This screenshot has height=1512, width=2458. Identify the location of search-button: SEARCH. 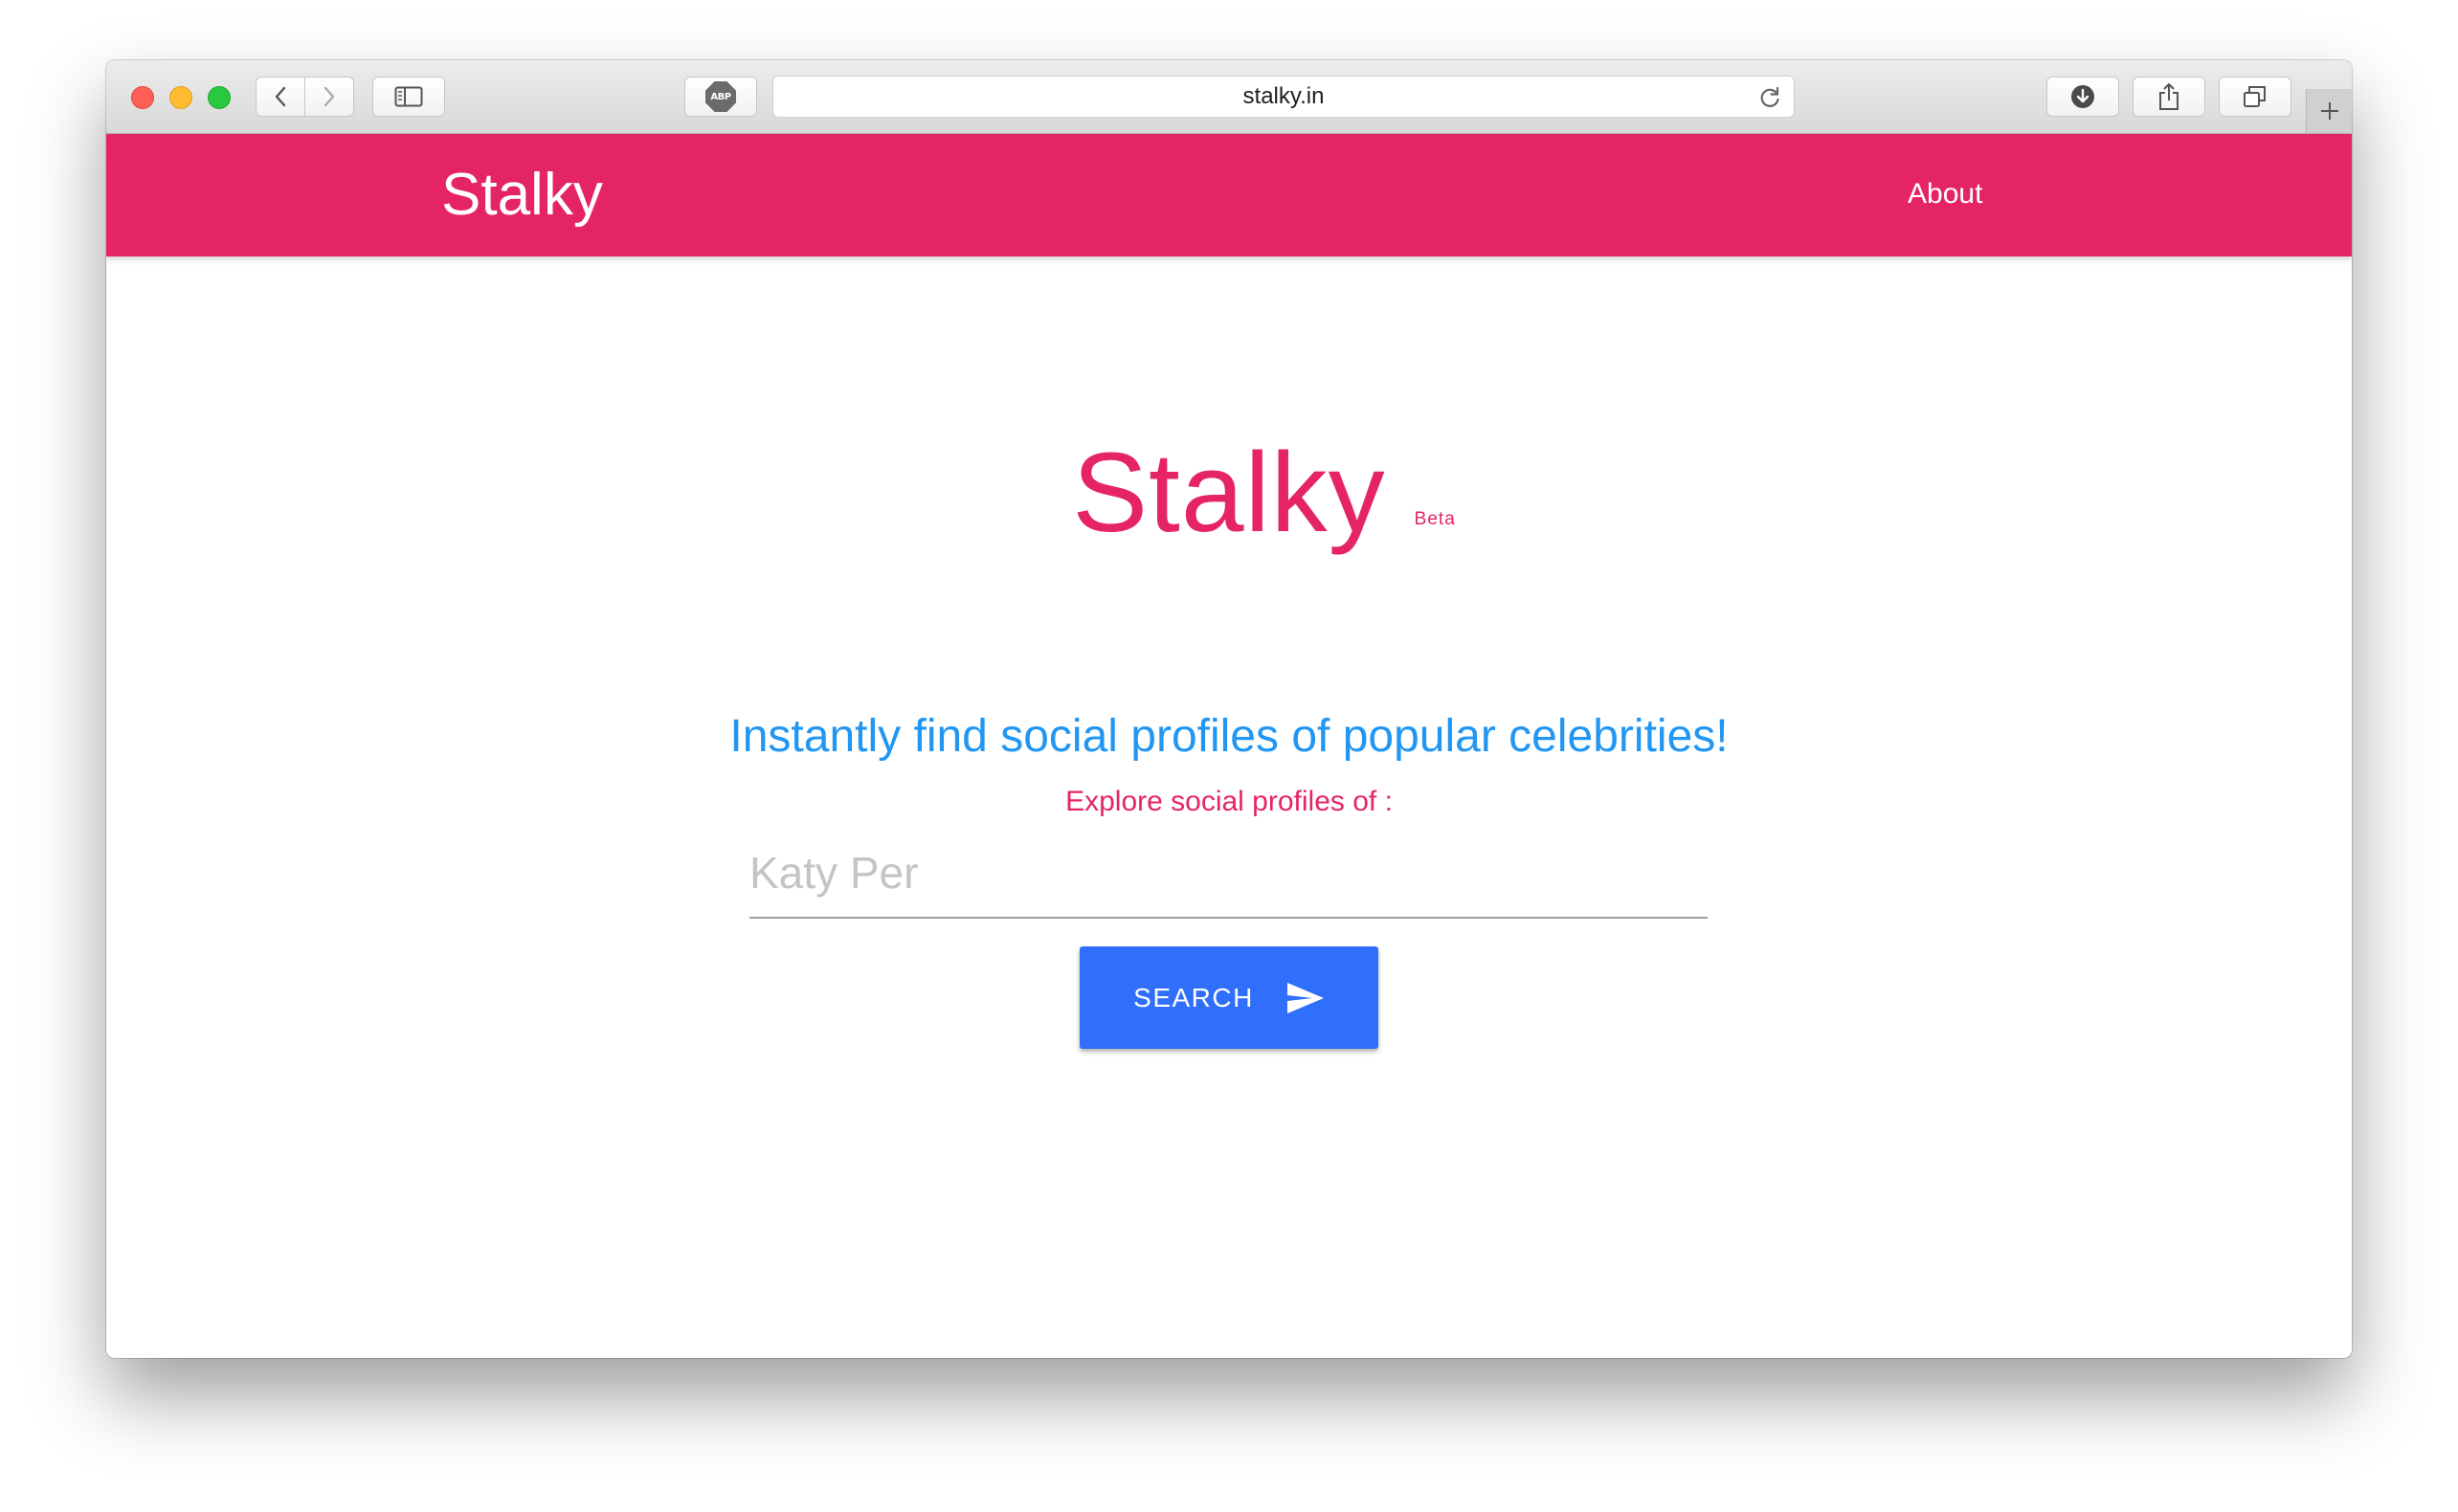
(1229, 997).